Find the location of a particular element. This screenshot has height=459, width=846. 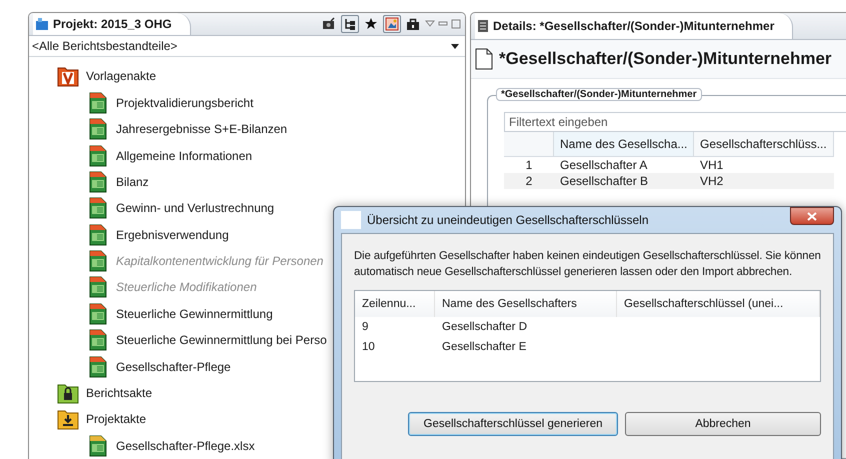

spreadsheet-icon is located at coordinates (98, 445).